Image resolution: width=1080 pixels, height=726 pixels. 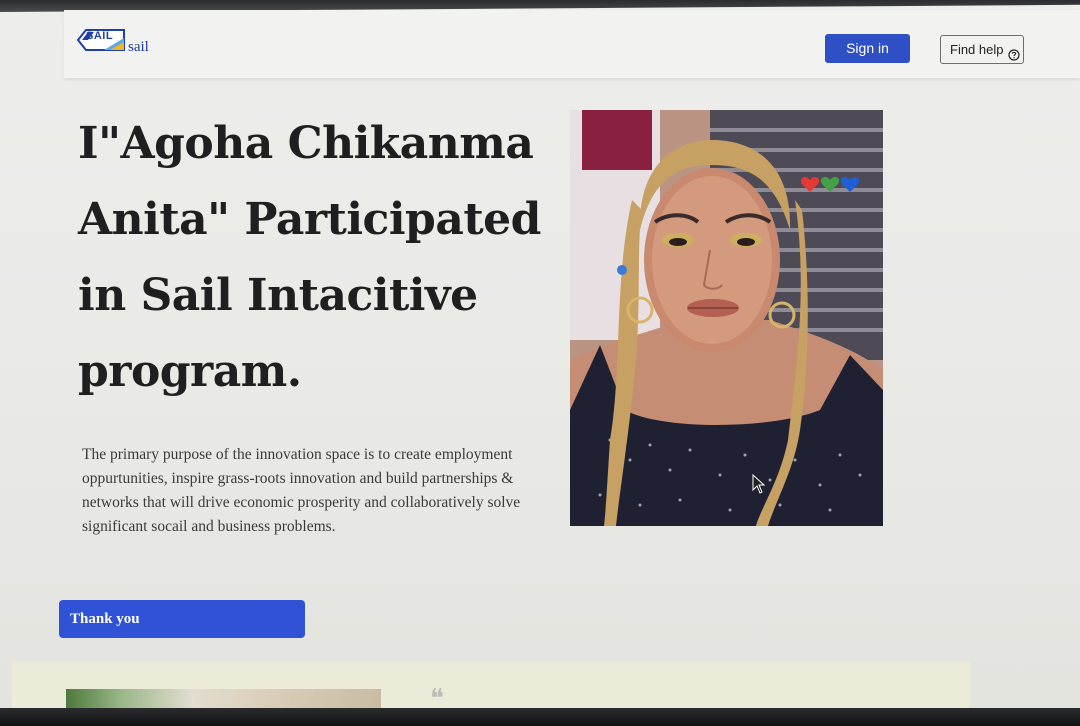 I want to click on mouse-pointer-icon, so click(x=759, y=483).